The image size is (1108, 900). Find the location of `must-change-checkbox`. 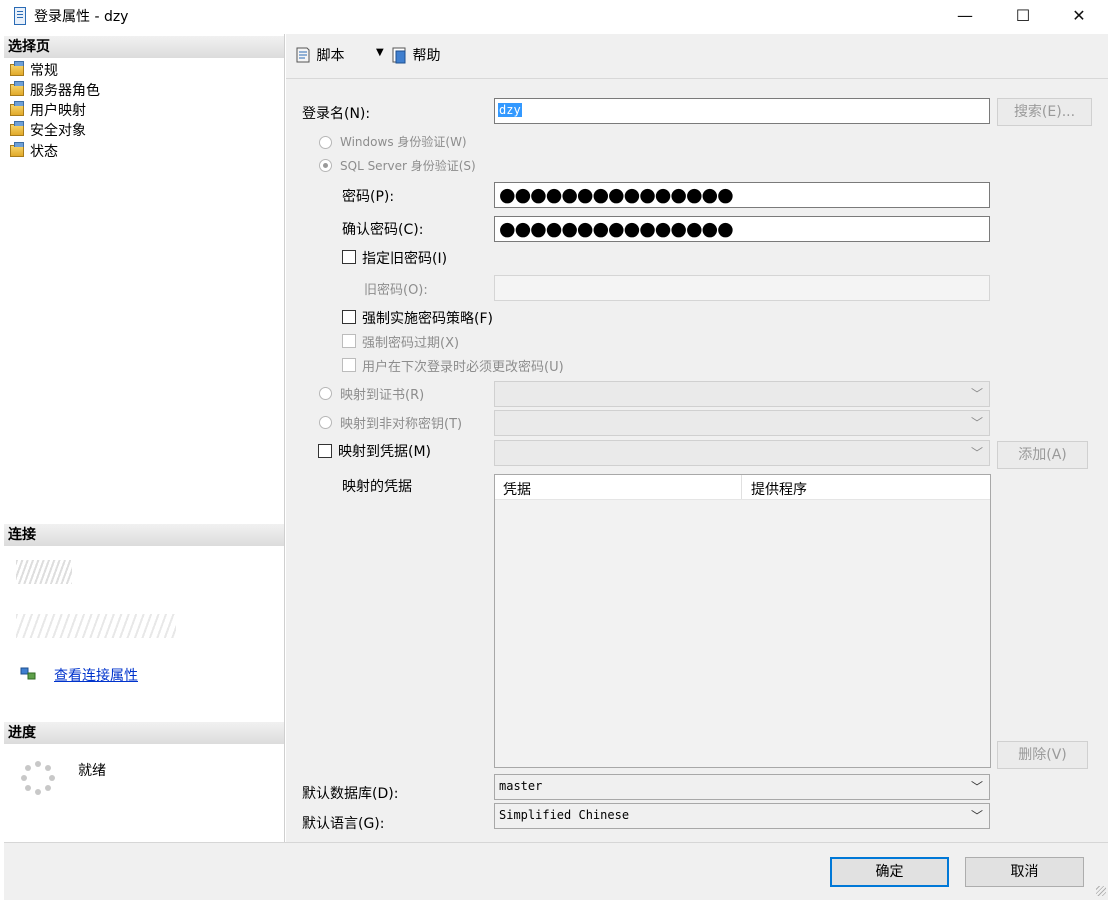

must-change-checkbox is located at coordinates (349, 365).